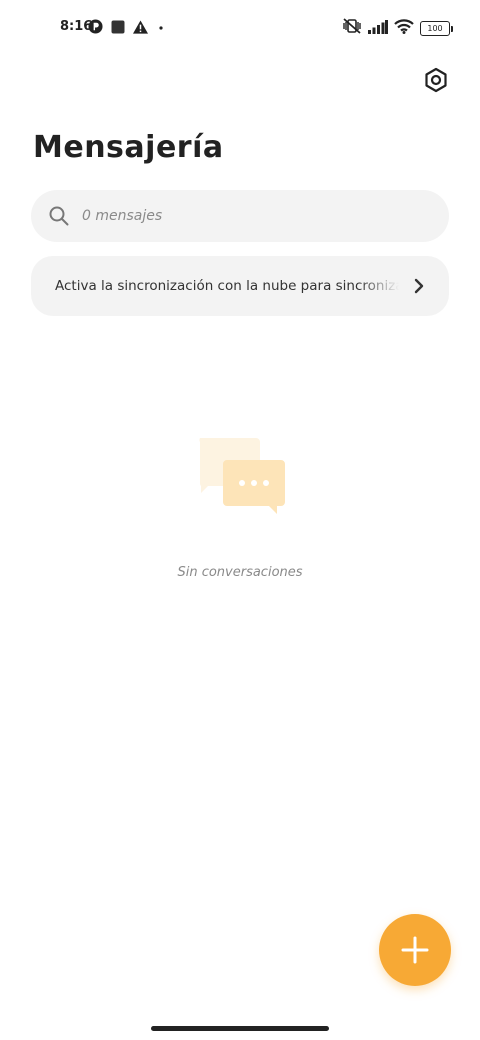 This screenshot has width=480, height=1040. What do you see at coordinates (240, 216) in the screenshot?
I see `search-bar: 0 mensajes` at bounding box center [240, 216].